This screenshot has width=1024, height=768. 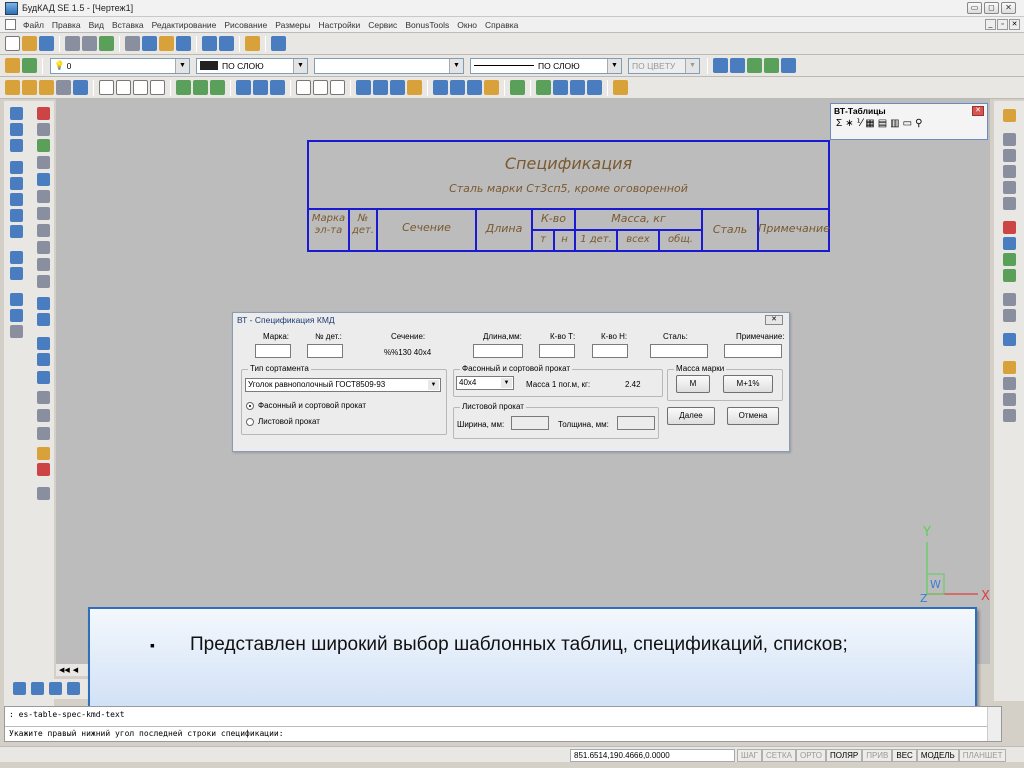 I want to click on note-input, so click(x=753, y=351).